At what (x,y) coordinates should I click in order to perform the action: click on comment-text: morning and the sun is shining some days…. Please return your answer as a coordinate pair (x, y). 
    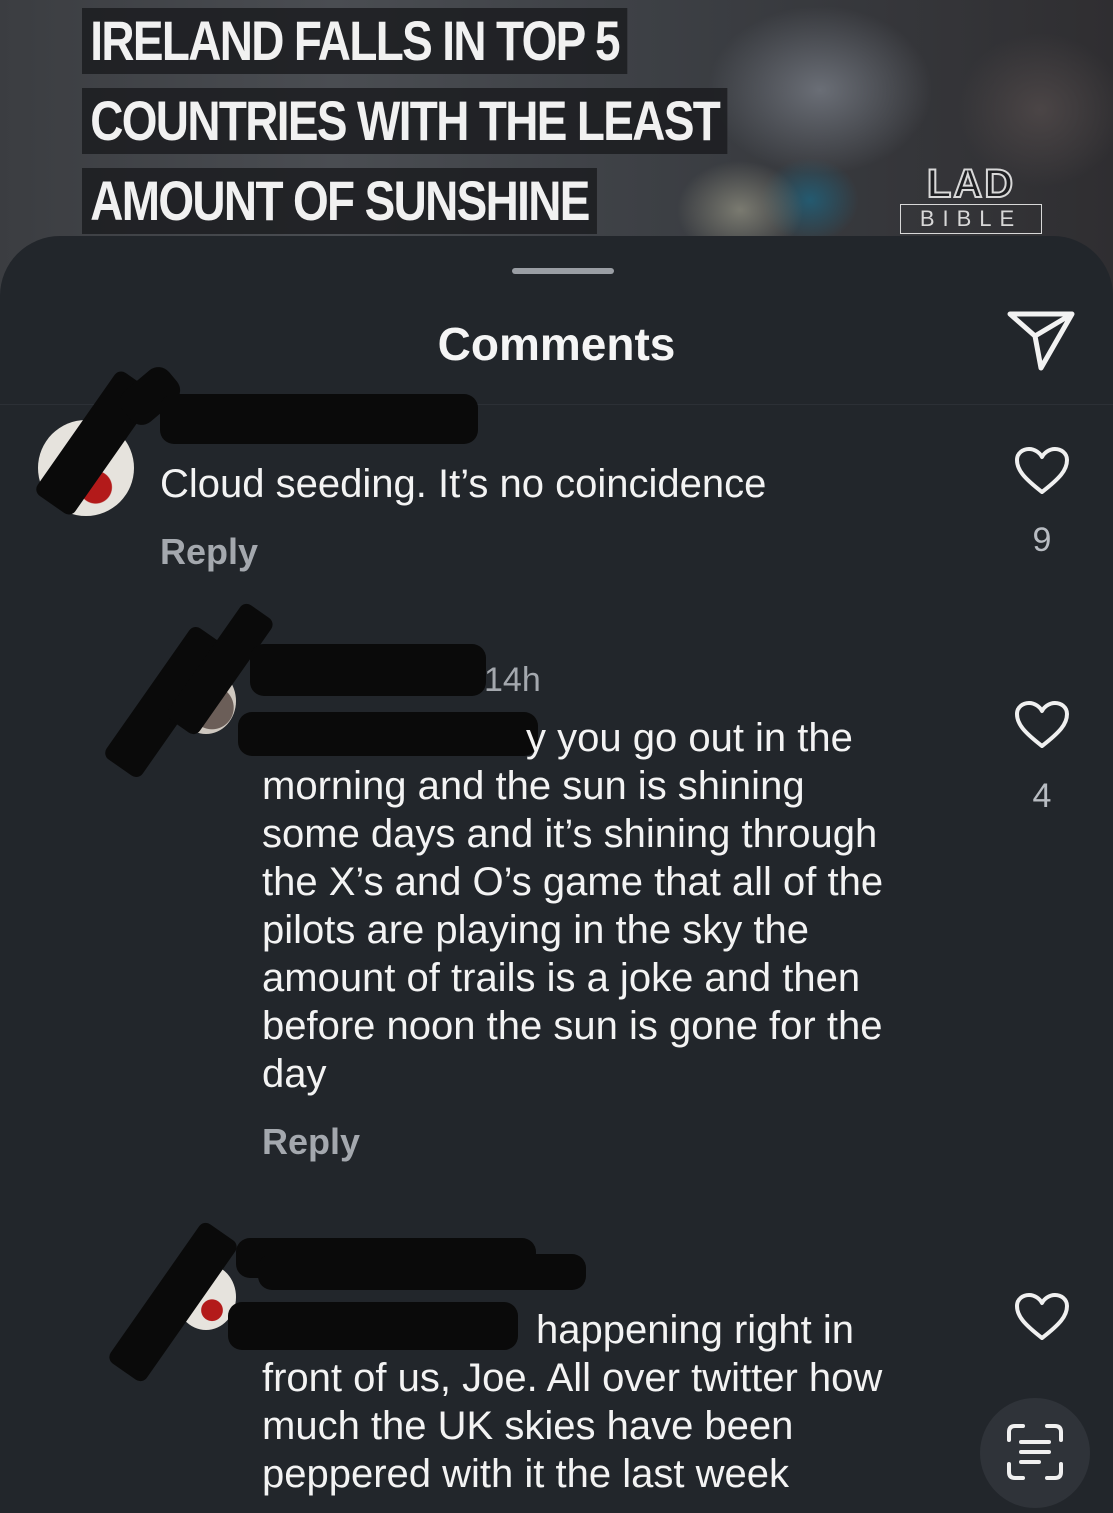
    Looking at the image, I should click on (573, 930).